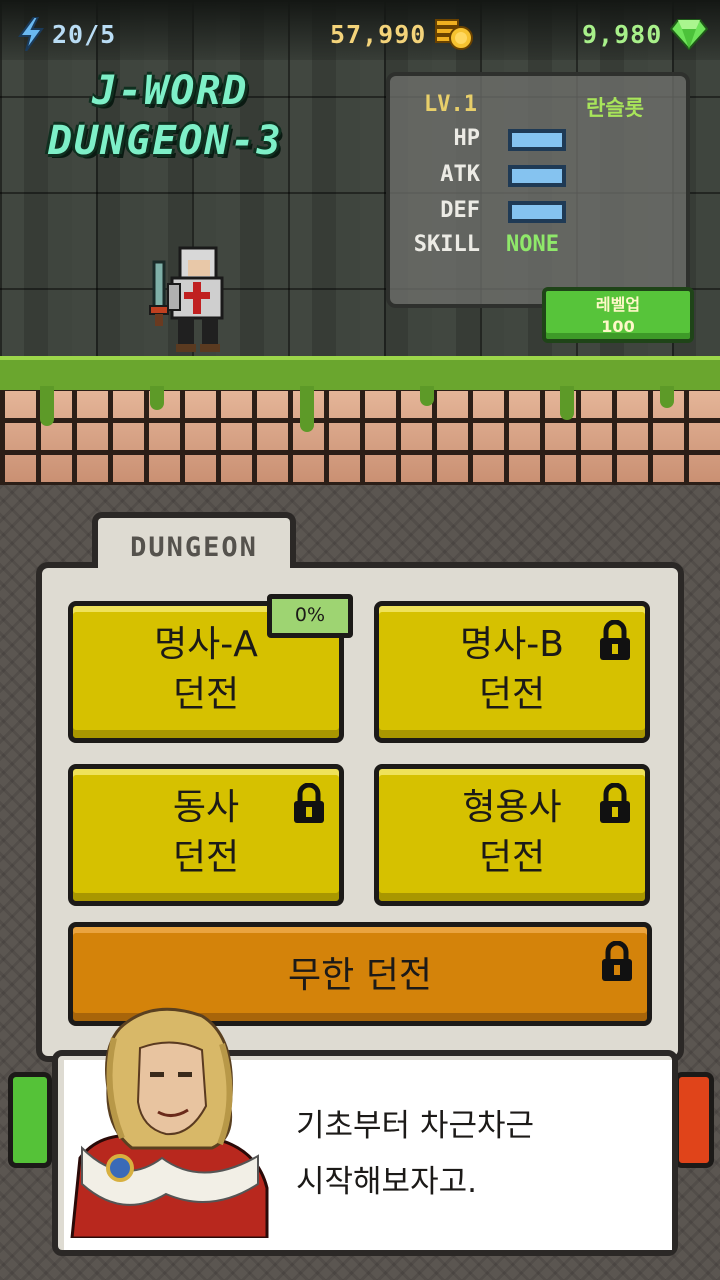 The height and width of the screenshot is (1280, 720). I want to click on stat-row-skill: SKILL NONE, so click(540, 245).